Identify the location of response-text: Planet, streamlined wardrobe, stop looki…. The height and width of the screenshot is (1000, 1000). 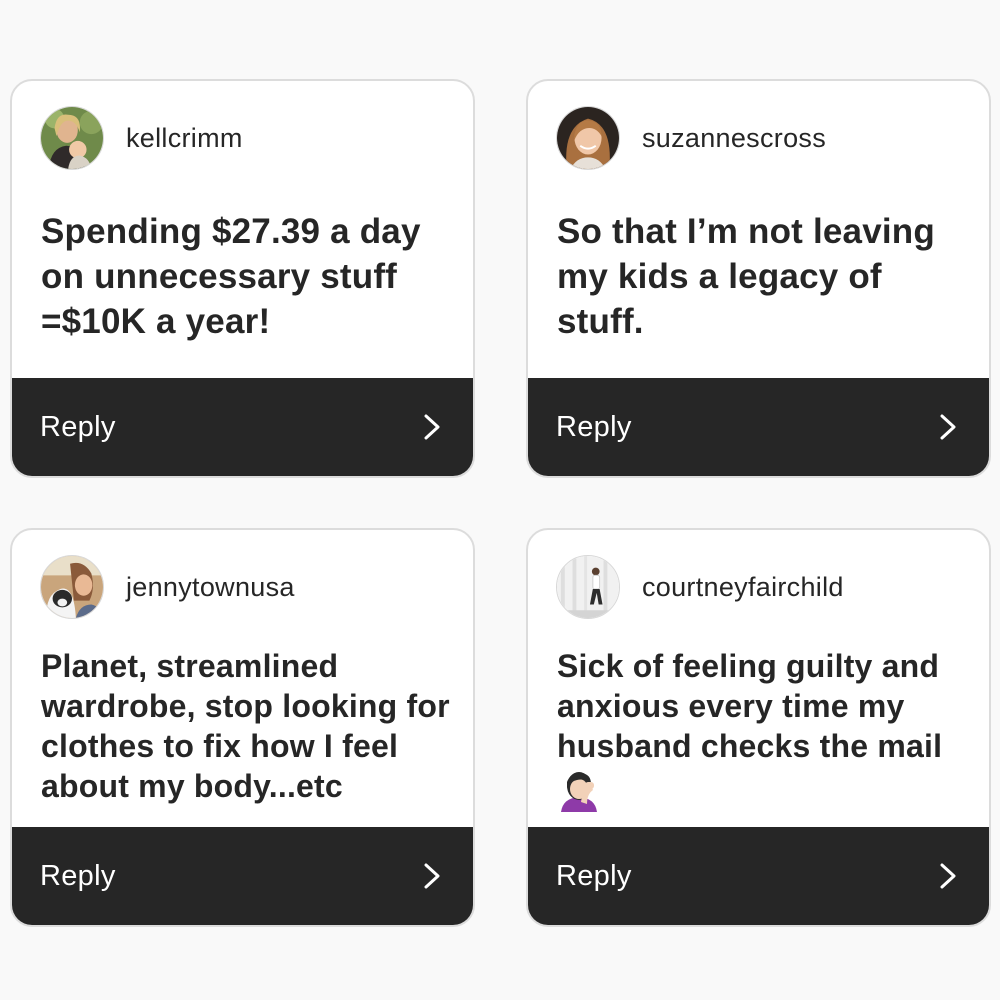
(245, 726).